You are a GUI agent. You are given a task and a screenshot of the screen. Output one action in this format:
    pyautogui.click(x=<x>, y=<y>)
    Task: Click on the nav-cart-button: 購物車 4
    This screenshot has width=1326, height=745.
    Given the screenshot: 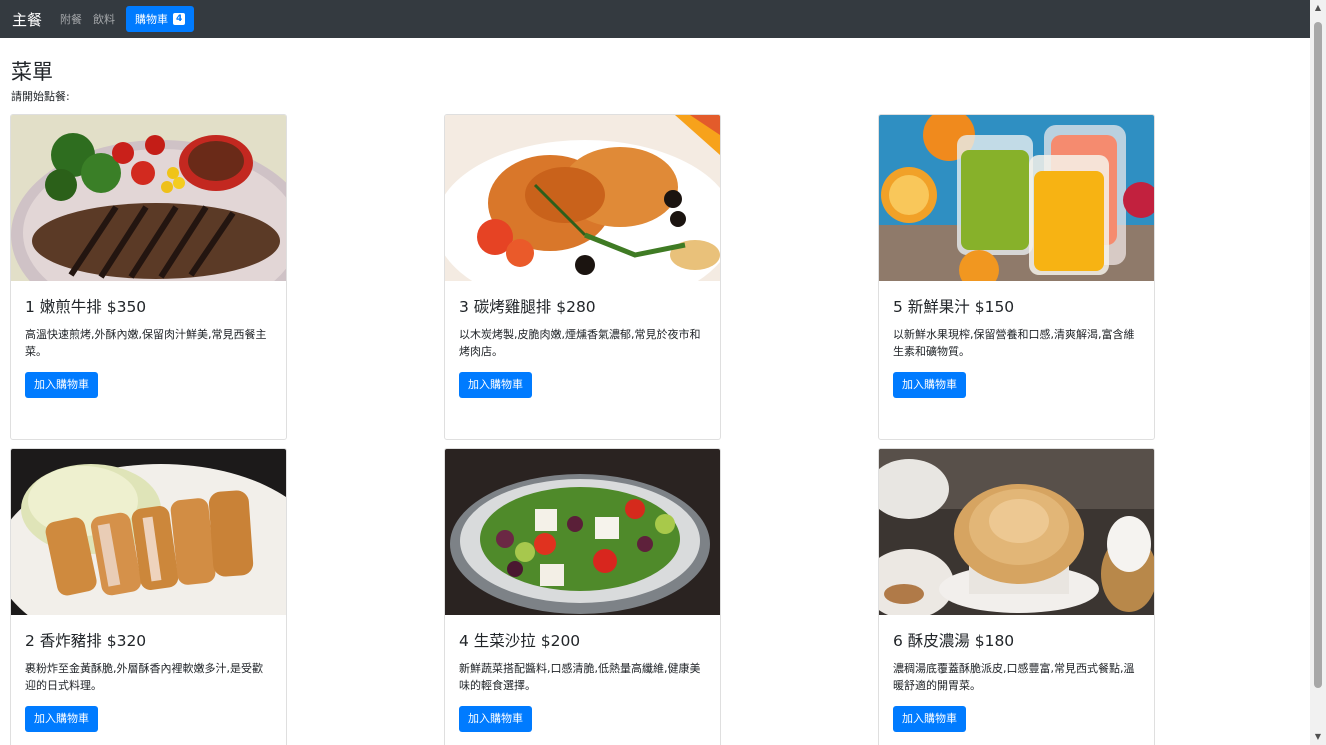 What is the action you would take?
    pyautogui.click(x=160, y=19)
    